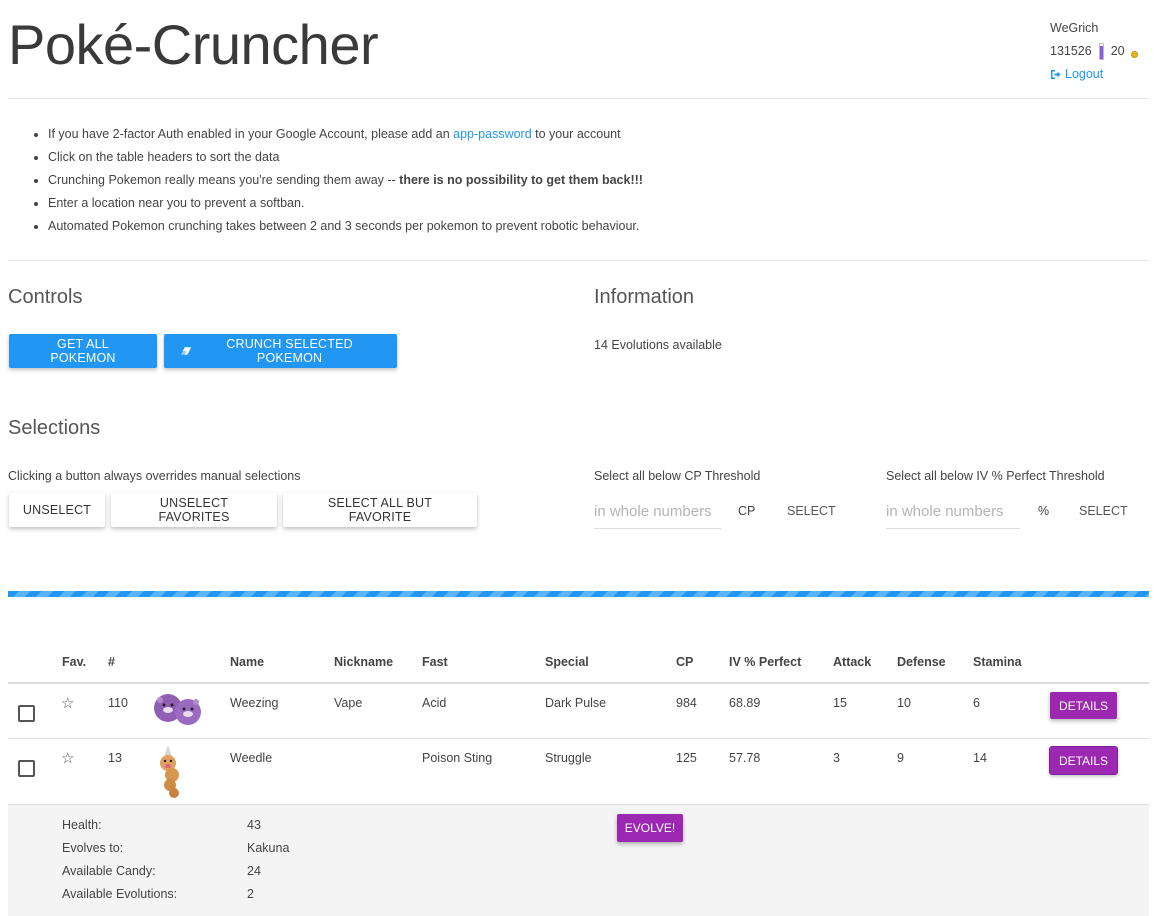 This screenshot has height=916, width=1162. I want to click on cell-nickname: Vape, so click(348, 703).